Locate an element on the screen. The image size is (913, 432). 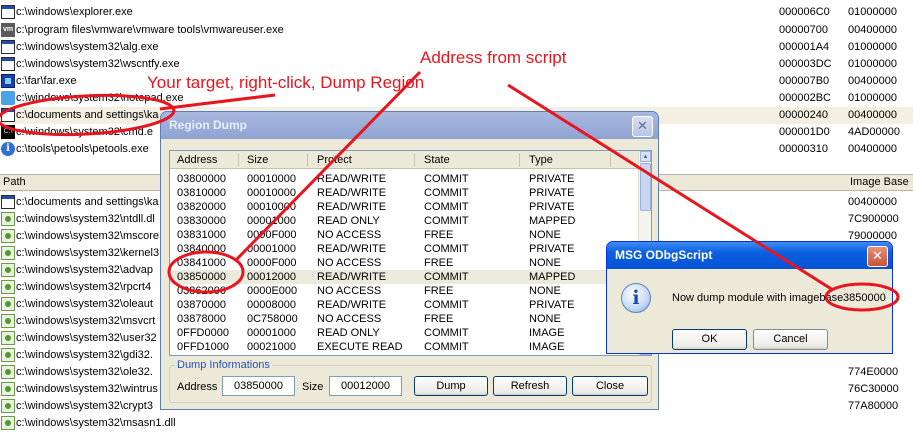
annotation-circle-target is located at coordinates (88, 115).